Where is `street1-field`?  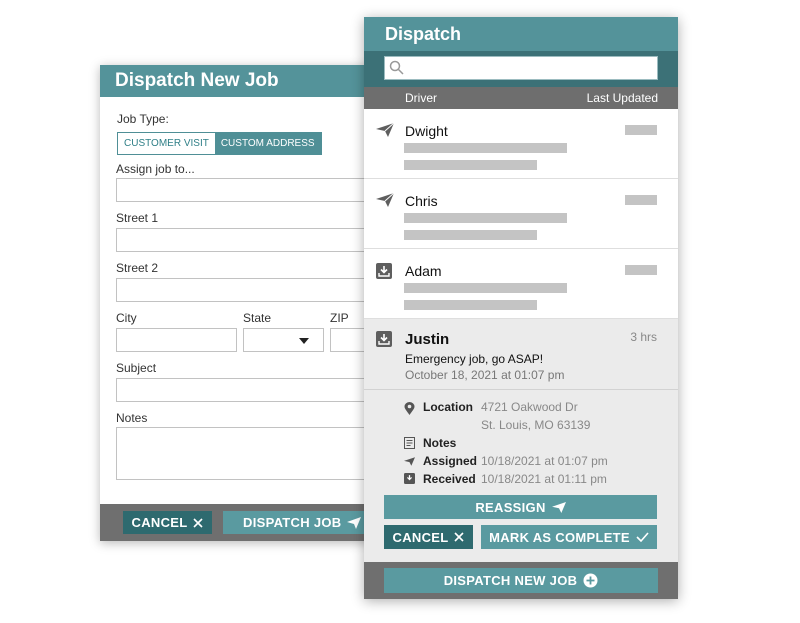
street1-field is located at coordinates (258, 240).